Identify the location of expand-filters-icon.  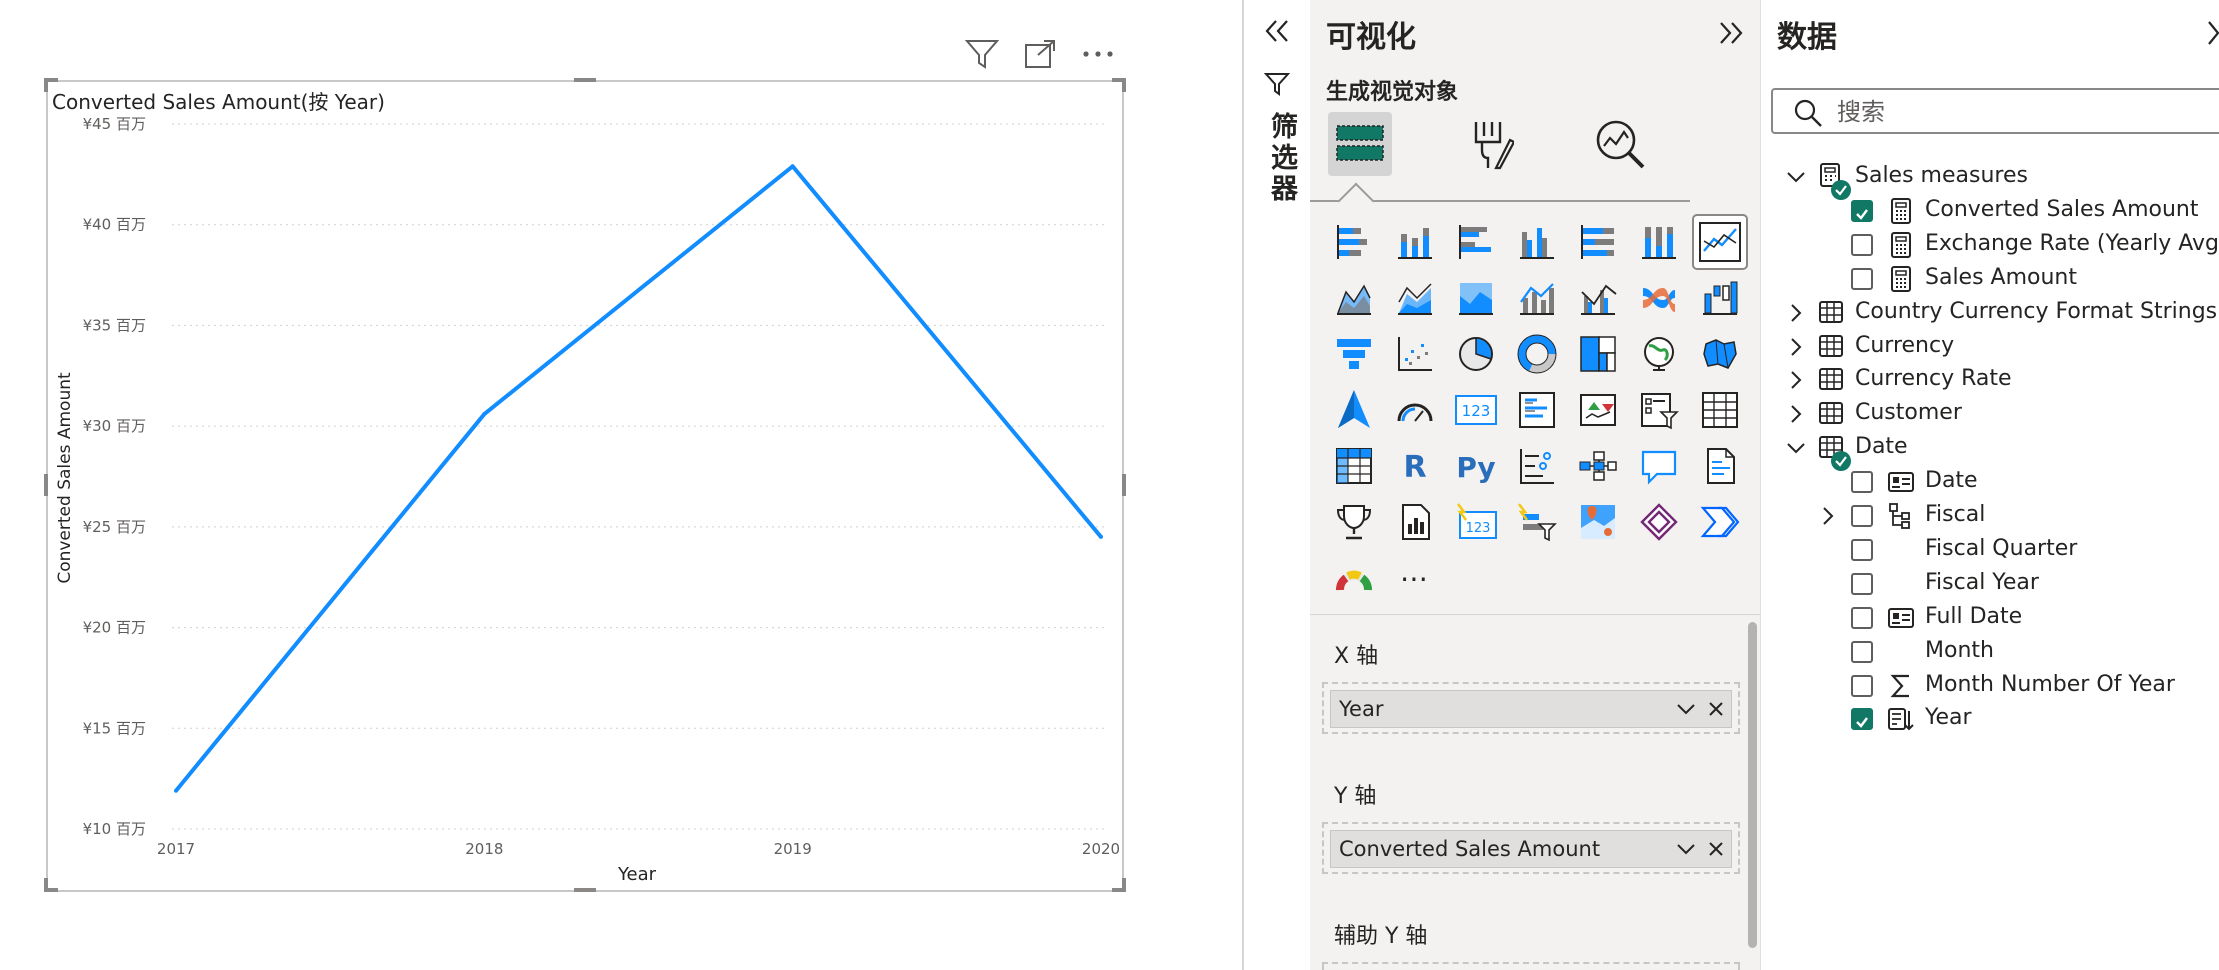
(1277, 31).